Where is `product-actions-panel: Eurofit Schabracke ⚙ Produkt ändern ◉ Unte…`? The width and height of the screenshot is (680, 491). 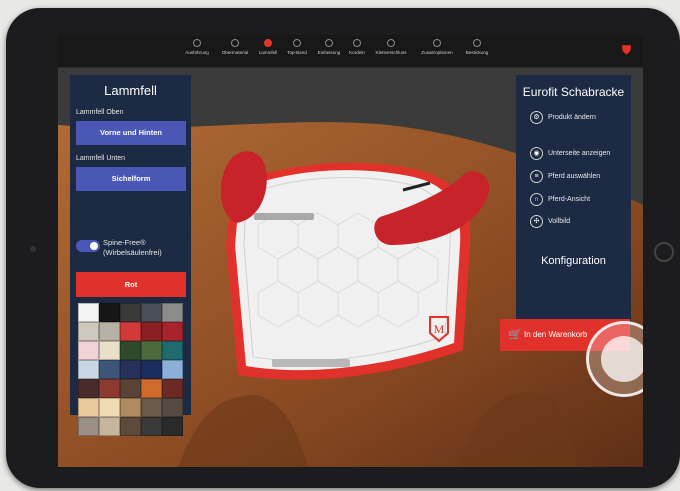
product-actions-panel: Eurofit Schabracke ⚙ Produkt ändern ◉ Unte… is located at coordinates (573, 199).